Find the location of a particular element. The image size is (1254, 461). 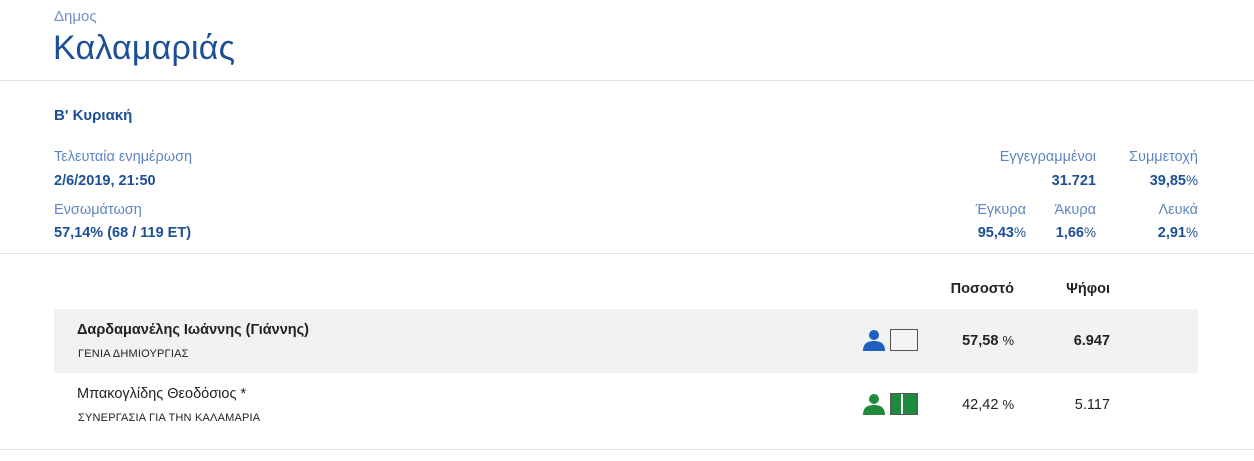

candidate-votes: 5.117 is located at coordinates (1092, 405).